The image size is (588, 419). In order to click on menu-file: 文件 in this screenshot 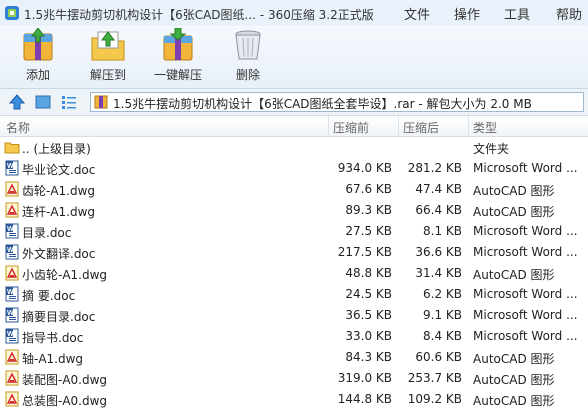, I will do `click(417, 13)`.